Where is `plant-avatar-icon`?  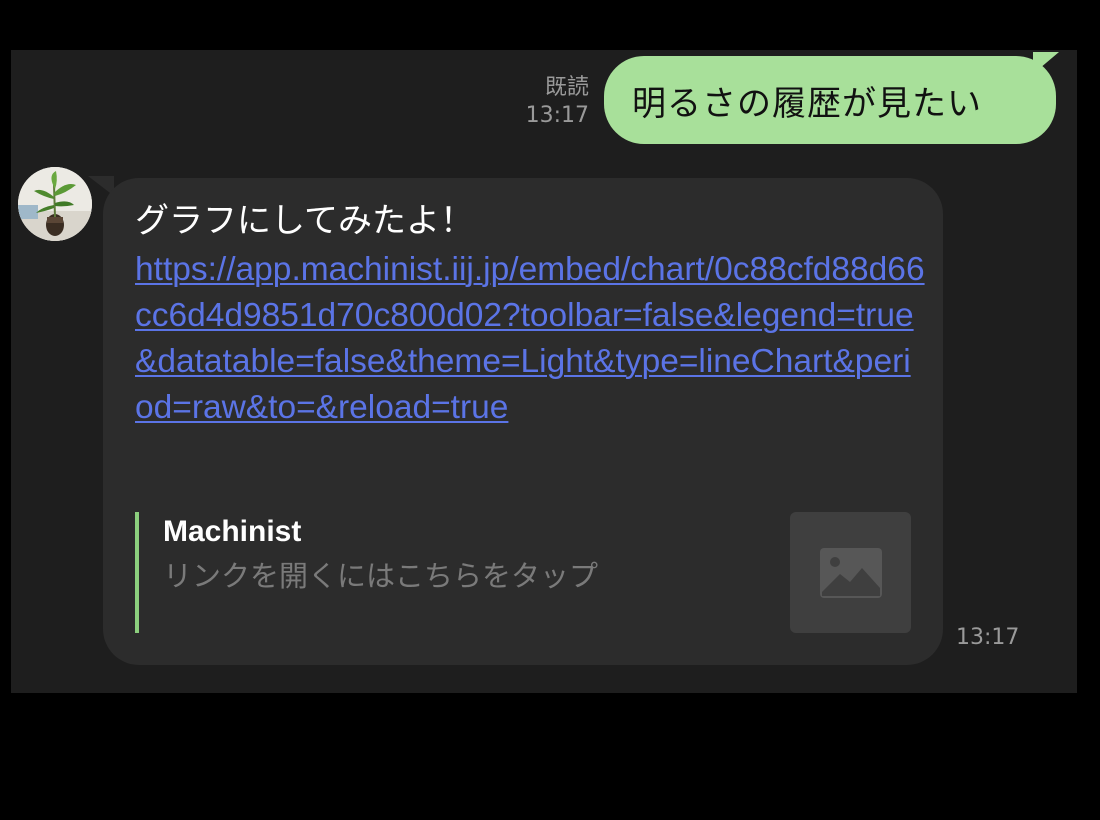 plant-avatar-icon is located at coordinates (55, 204).